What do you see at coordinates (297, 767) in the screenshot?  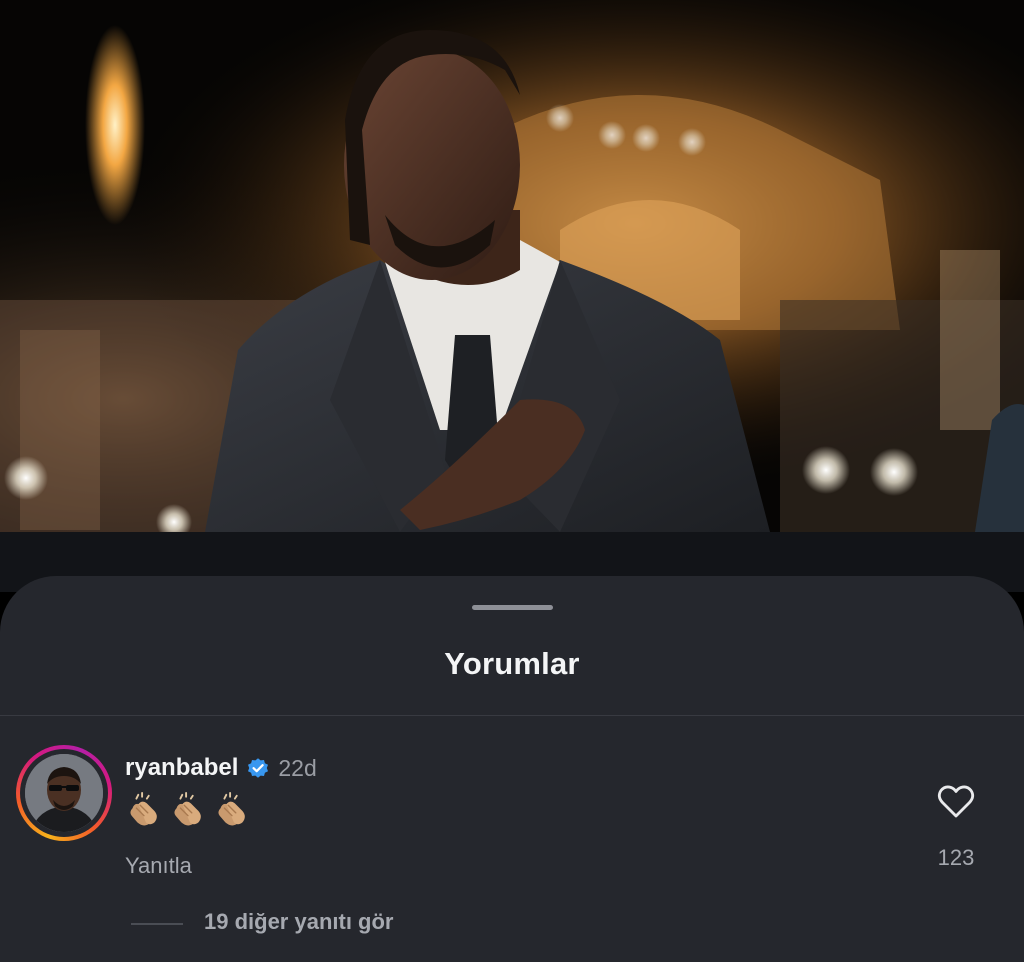 I see `comment-timestamp: 22d` at bounding box center [297, 767].